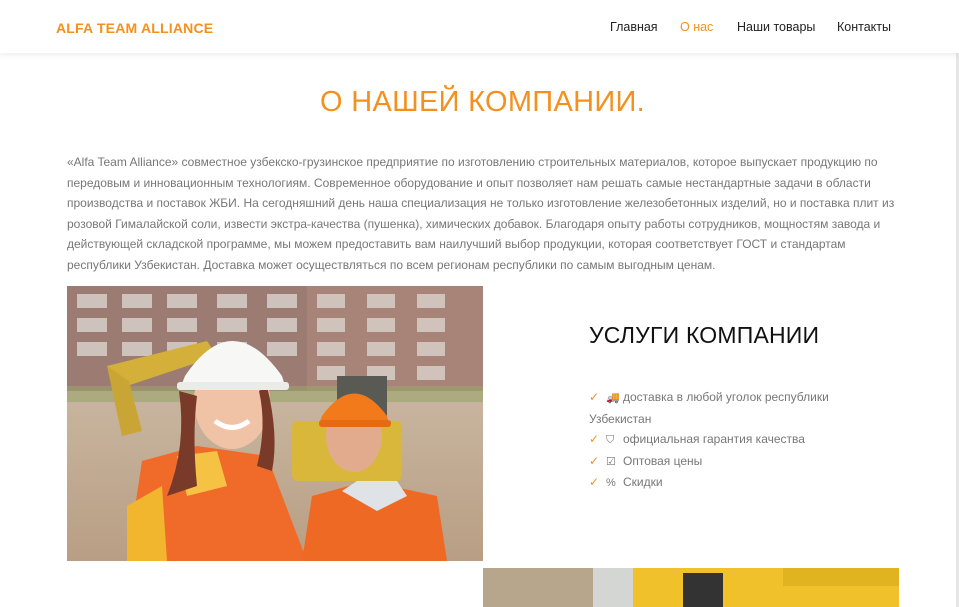  Describe the element at coordinates (663, 460) in the screenshot. I see `service-label: Оптовая цены` at that location.